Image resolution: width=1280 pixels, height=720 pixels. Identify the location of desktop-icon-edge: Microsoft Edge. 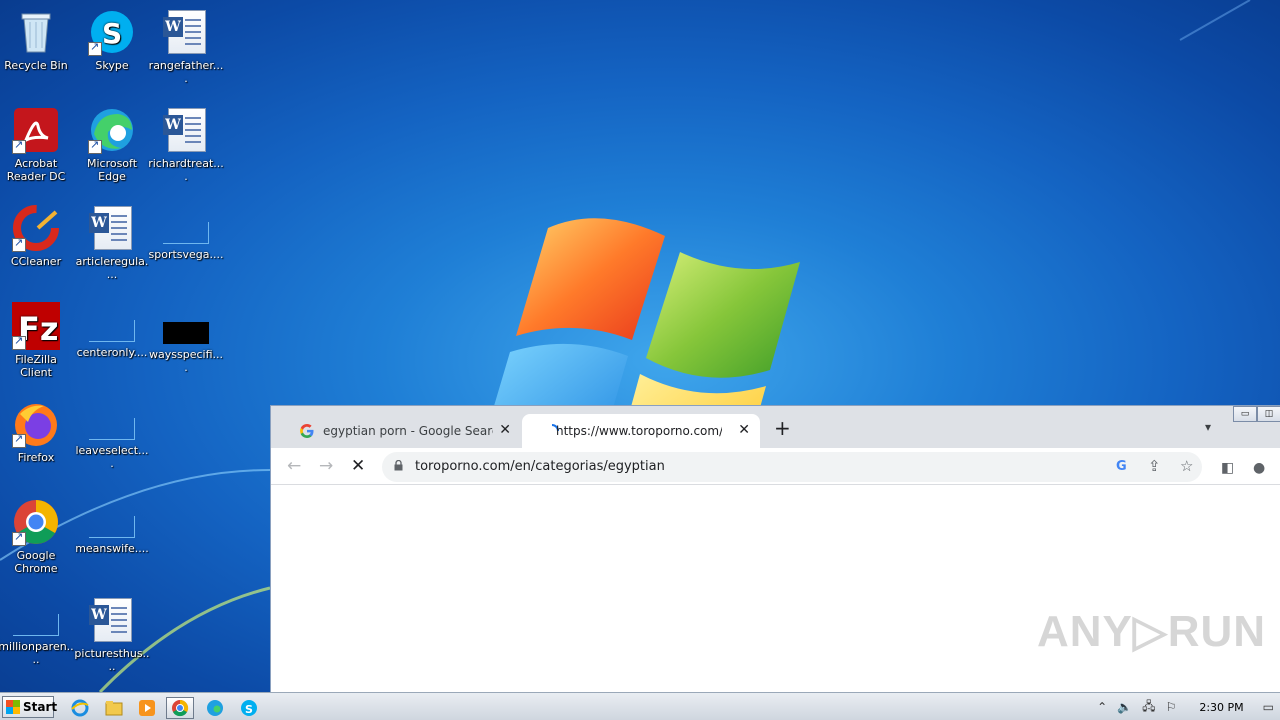
(112, 144).